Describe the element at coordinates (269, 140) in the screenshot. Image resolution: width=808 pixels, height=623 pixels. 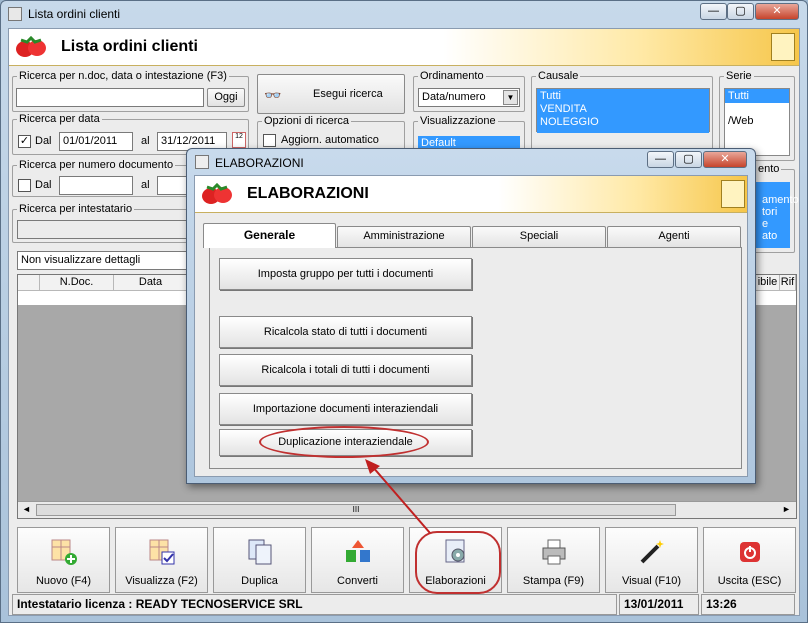
I see `aggiorn-checkbox` at that location.